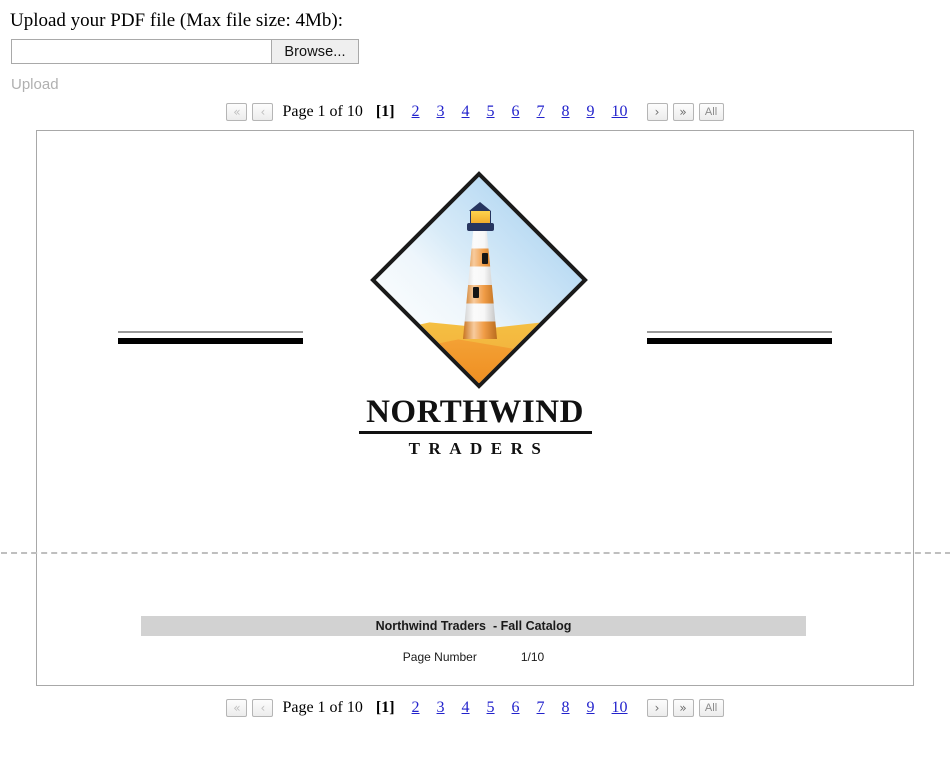  Describe the element at coordinates (263, 708) in the screenshot. I see `prev-page-button-bottom: ‹` at that location.